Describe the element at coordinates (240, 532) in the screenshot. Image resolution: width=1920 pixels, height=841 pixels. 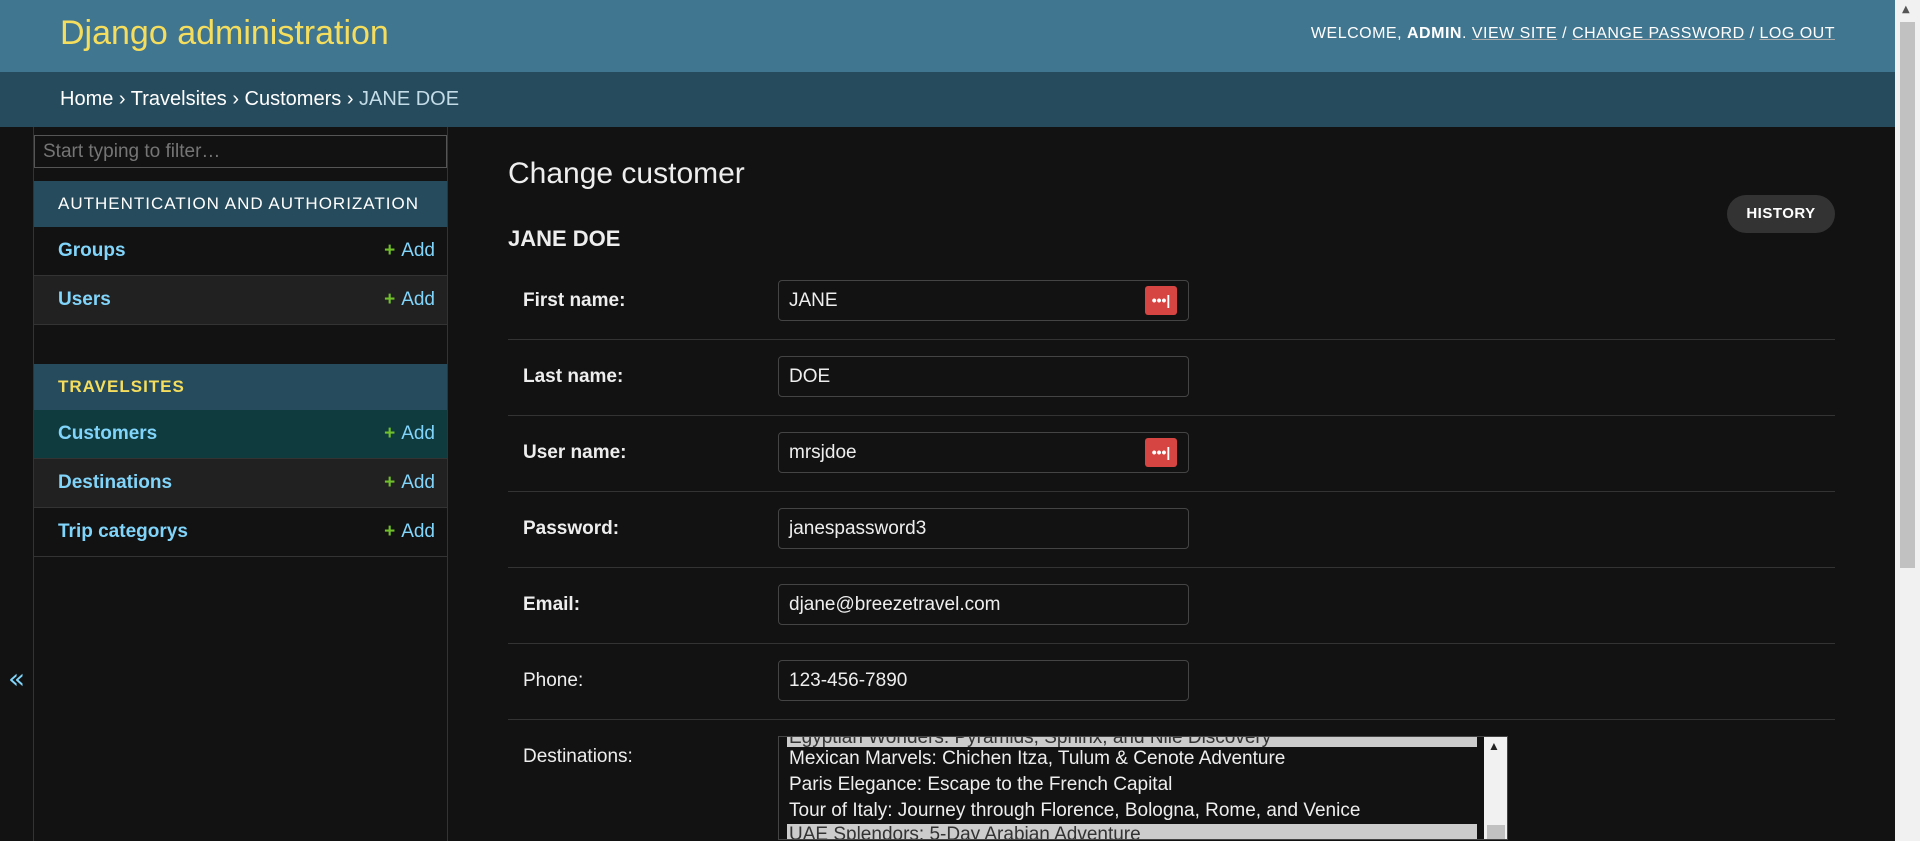
I see `sidebar-item-trip-categorys: Trip categorys + Add` at that location.